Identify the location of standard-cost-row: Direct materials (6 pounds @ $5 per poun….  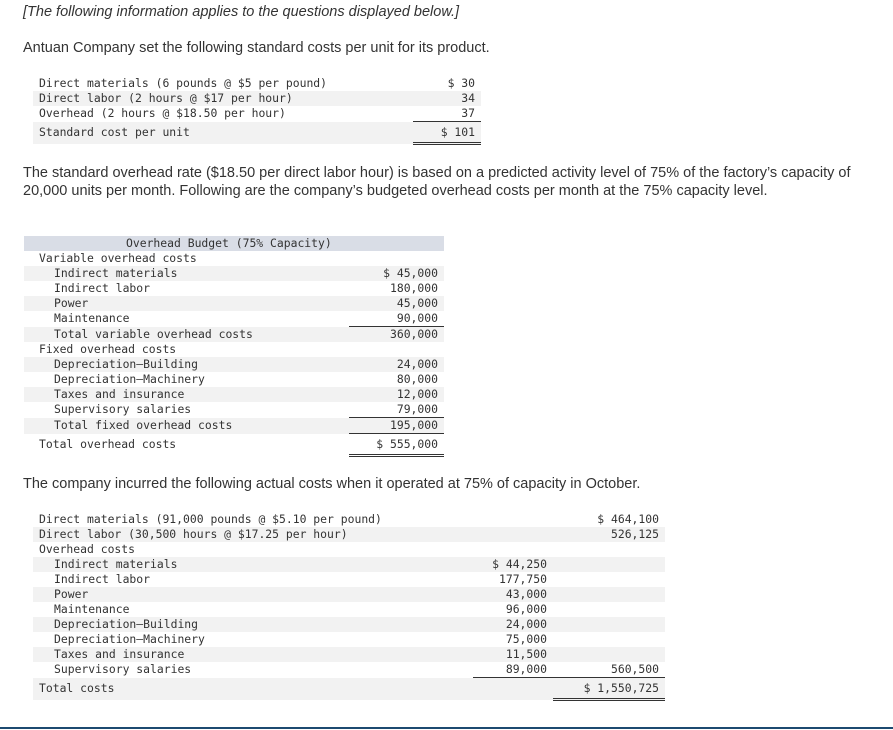
(257, 83).